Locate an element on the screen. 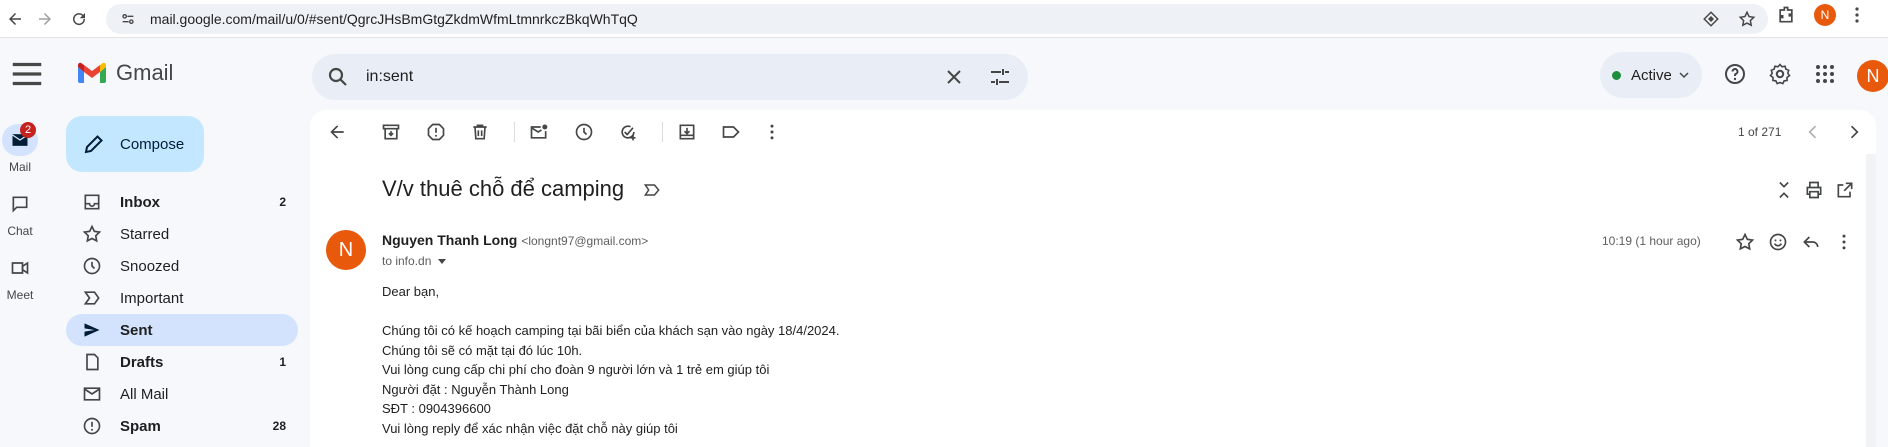  rail-chat-label: Chat is located at coordinates (20, 231).